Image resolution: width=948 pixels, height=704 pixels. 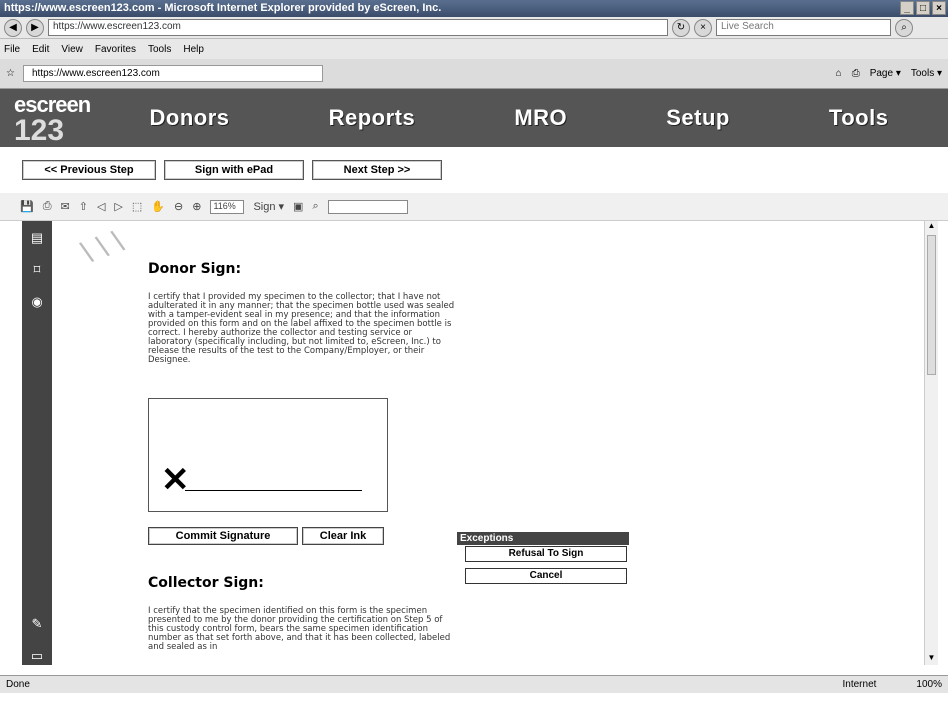 I want to click on pdf-toolbar: 💾 ⎙ ✉ ⇧ ◁ ▷ ⬚ ✋ ⊖ ⊕ 116% Sign ▾ ▣ ⌕, so click(x=474, y=207).